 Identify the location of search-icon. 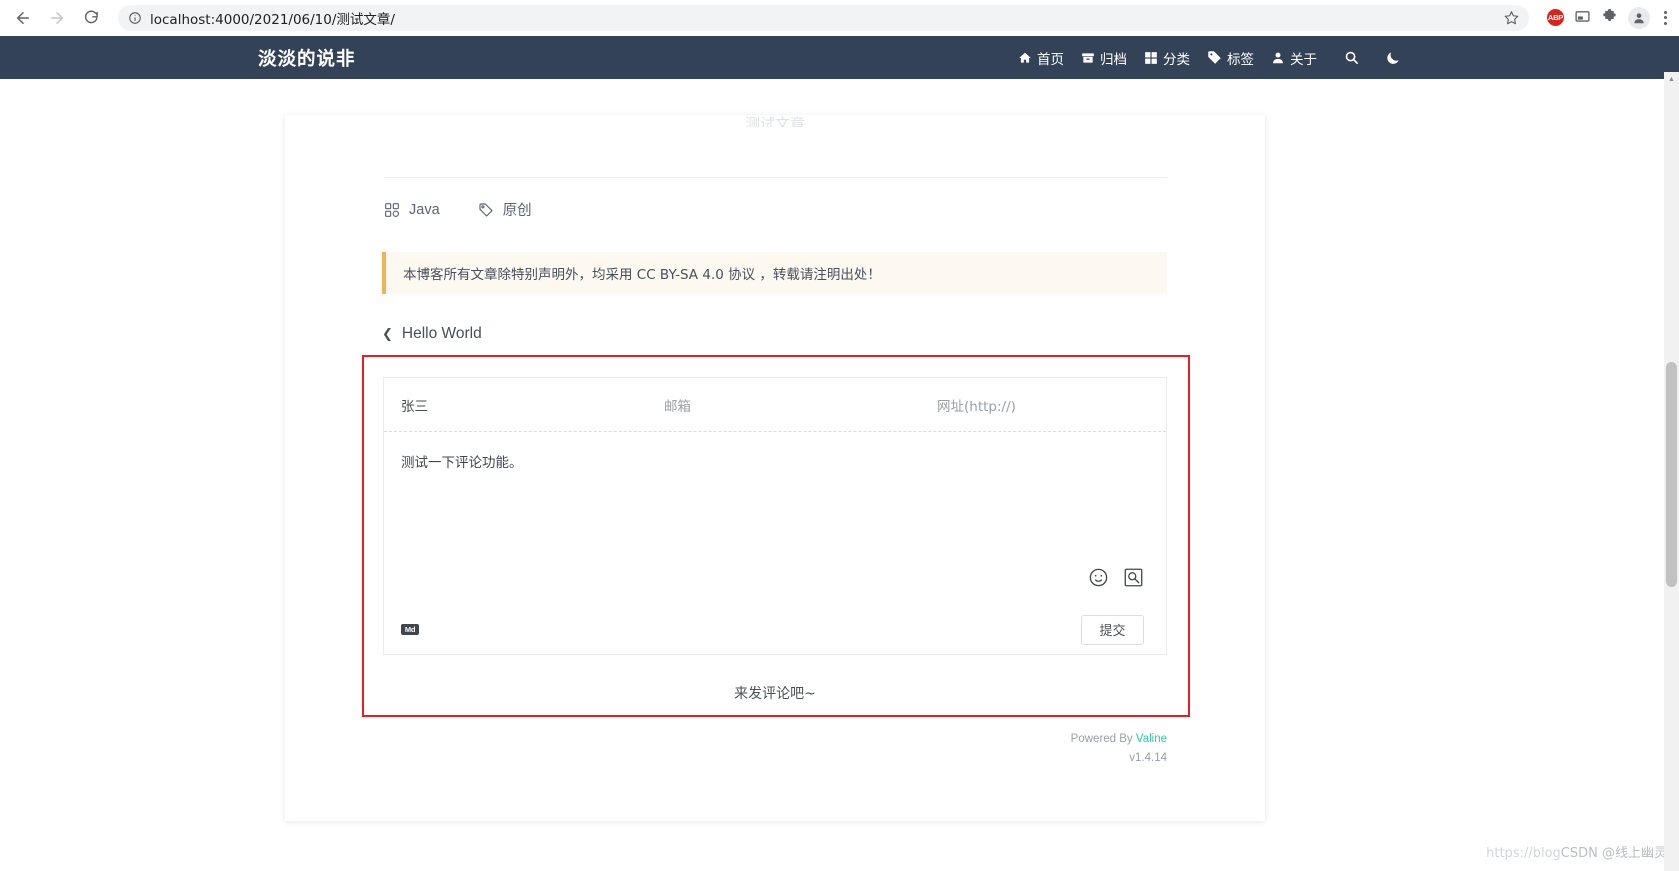
(1351, 57).